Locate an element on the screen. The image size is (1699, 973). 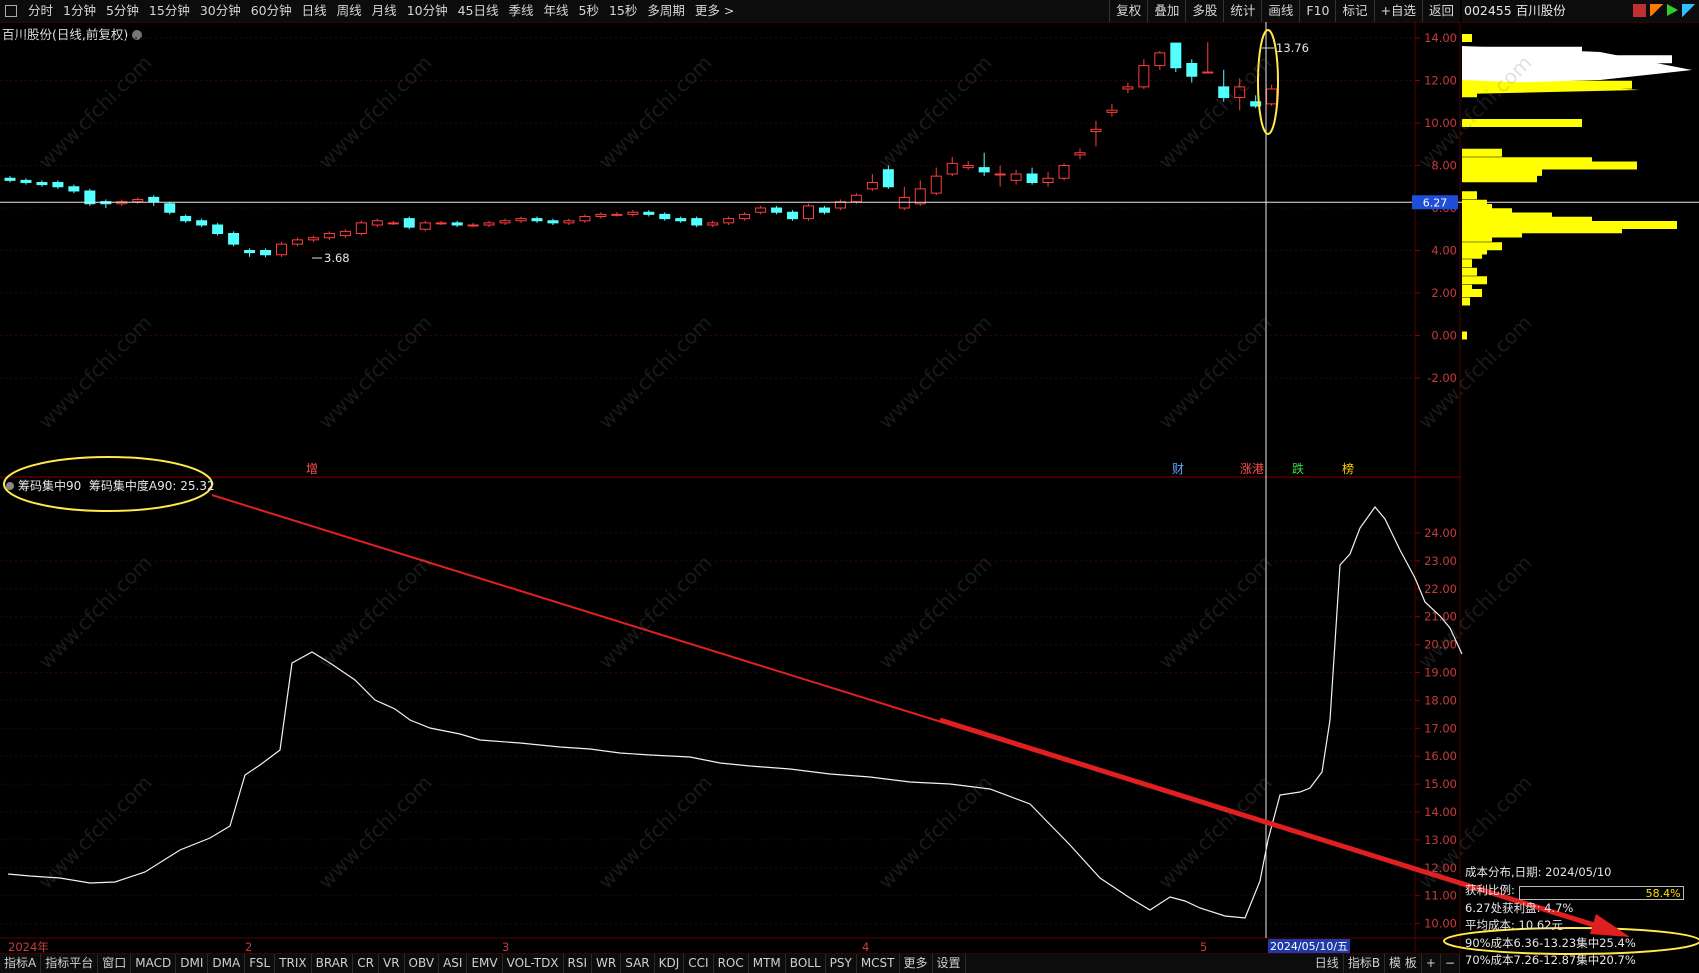
avg-cost: 平均成本: 10.62元 is located at coordinates (1514, 925).